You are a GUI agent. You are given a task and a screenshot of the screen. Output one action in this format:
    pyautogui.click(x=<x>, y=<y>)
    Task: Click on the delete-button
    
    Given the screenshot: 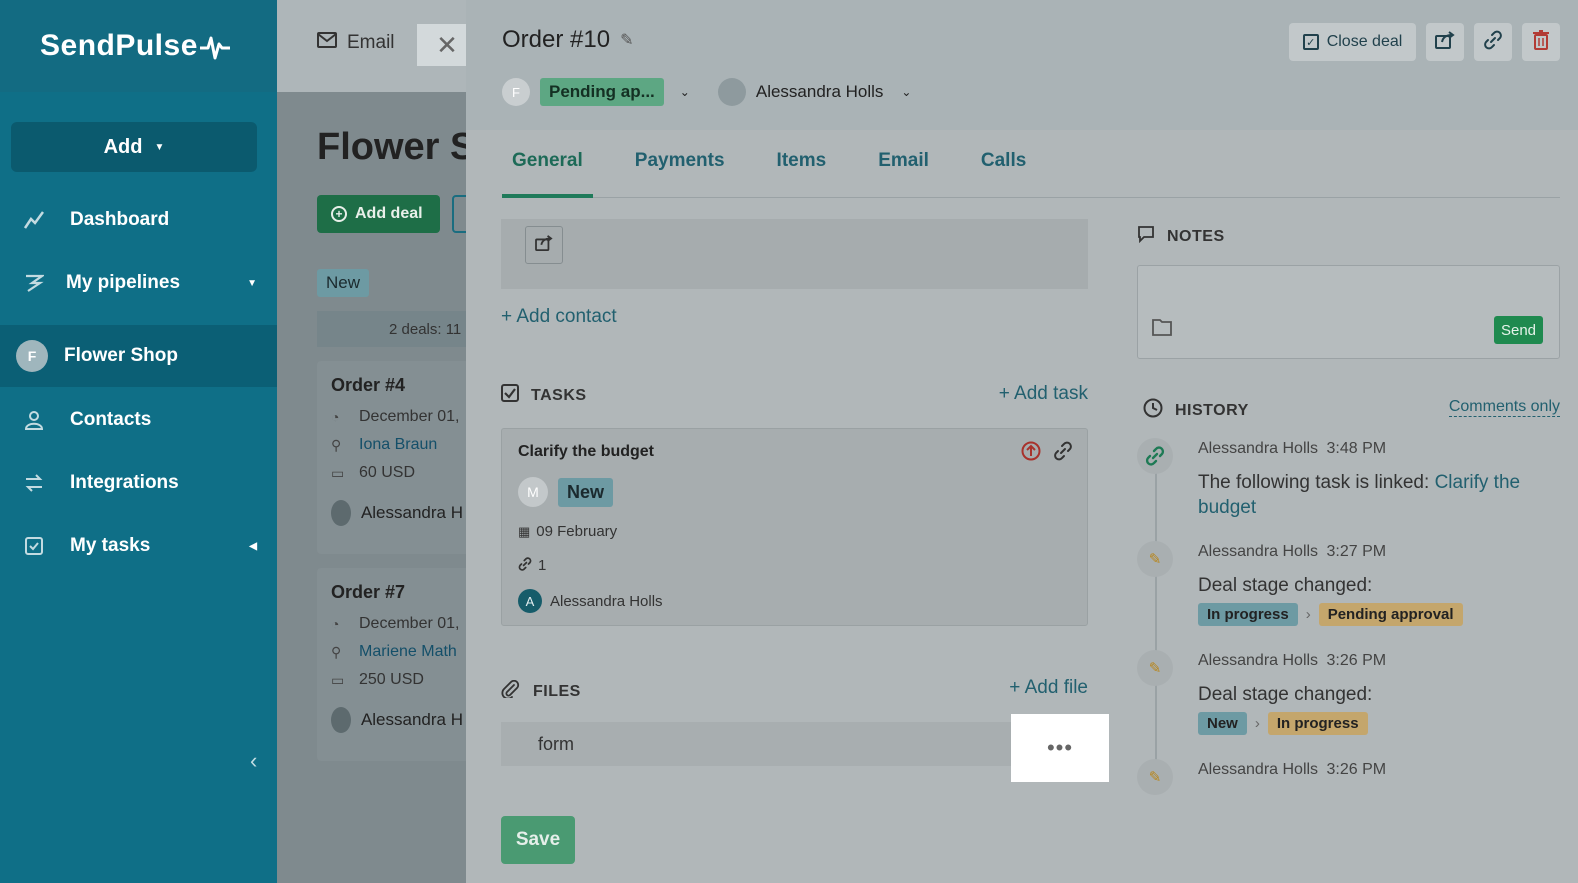 What is the action you would take?
    pyautogui.click(x=1541, y=42)
    